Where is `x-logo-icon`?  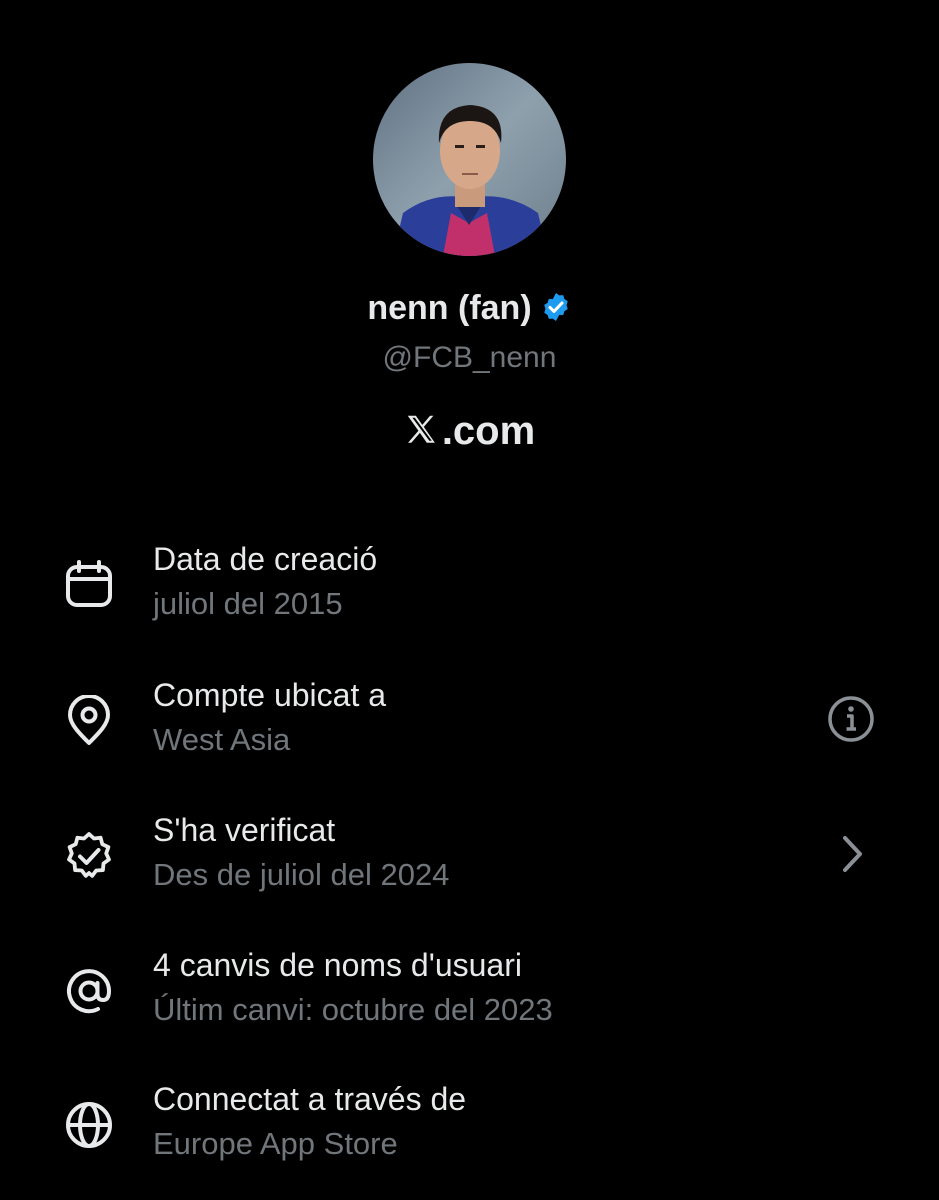
x-logo-icon is located at coordinates (422, 435).